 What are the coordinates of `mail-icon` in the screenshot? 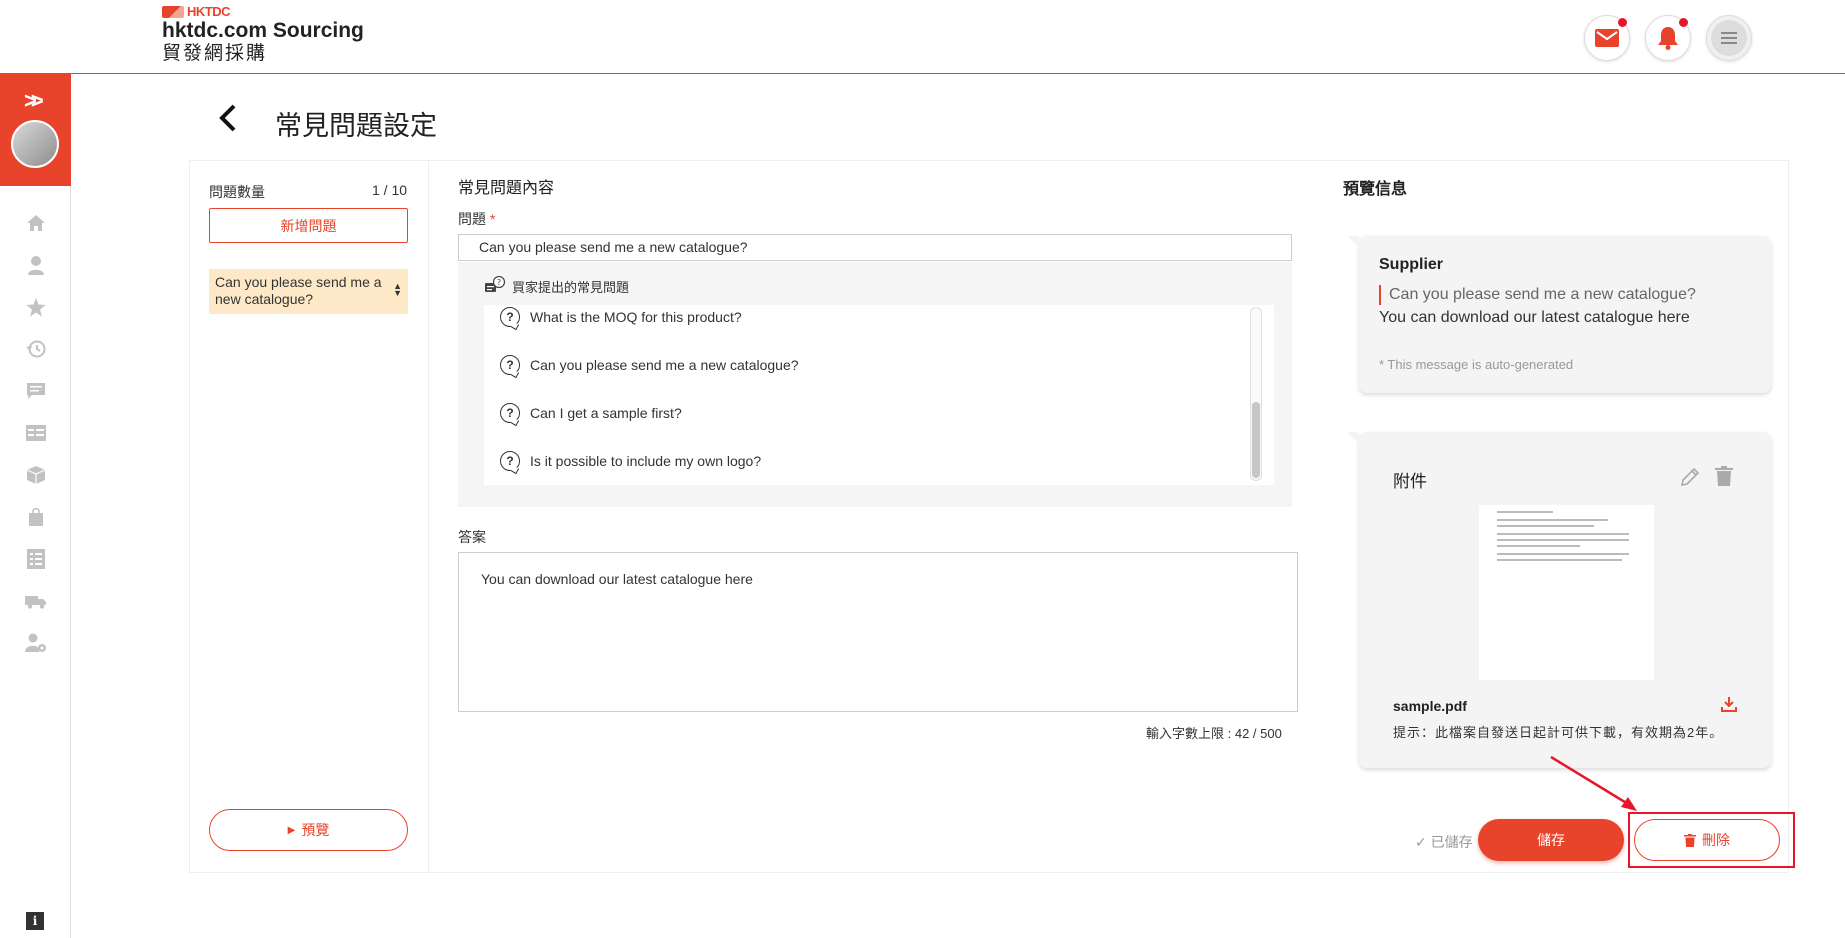 It's located at (1607, 38).